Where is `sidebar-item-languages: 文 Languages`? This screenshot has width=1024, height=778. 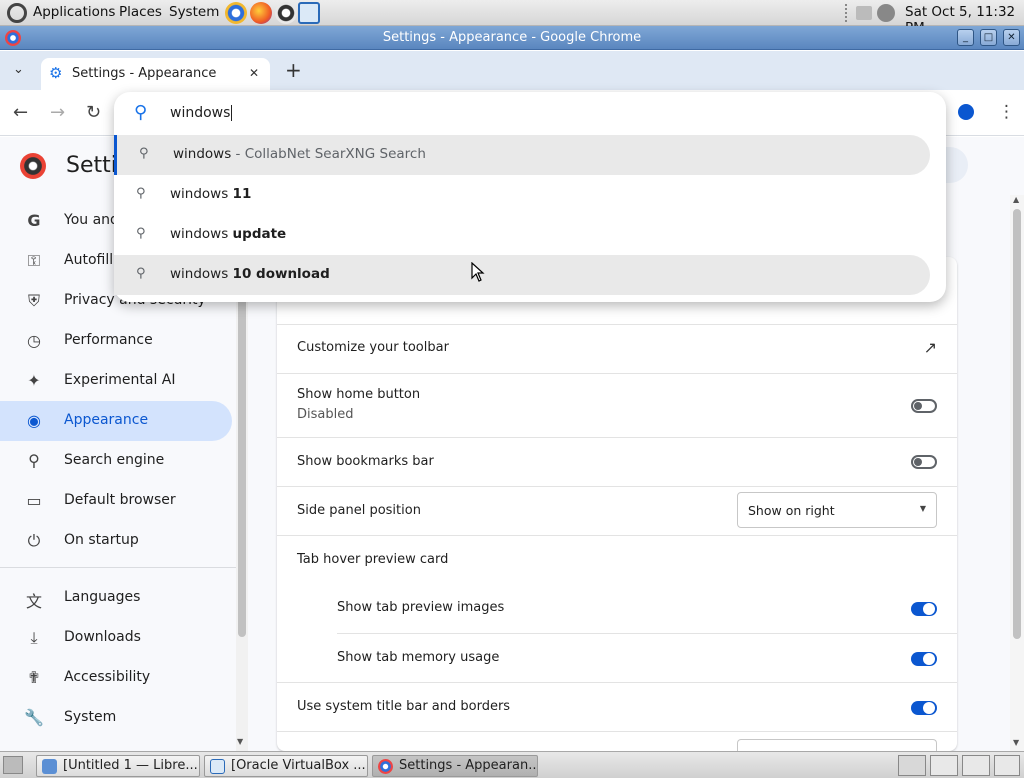 sidebar-item-languages: 文 Languages is located at coordinates (116, 598).